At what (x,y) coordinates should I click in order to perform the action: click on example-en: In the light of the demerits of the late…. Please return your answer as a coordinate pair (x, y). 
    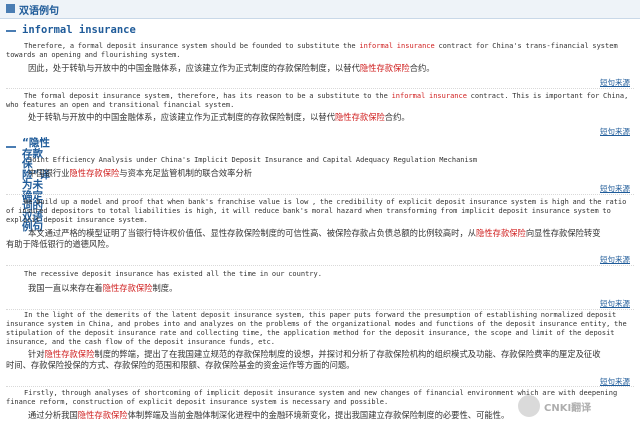
    Looking at the image, I should click on (316, 328).